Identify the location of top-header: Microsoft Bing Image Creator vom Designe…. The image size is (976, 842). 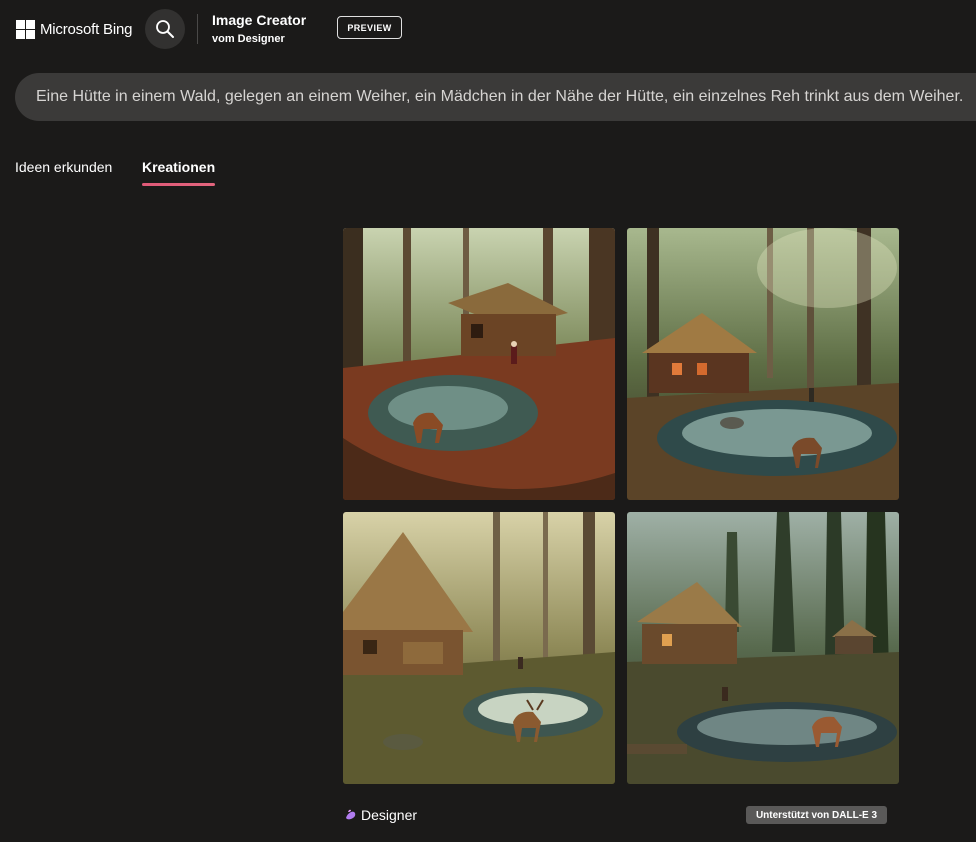
(488, 29).